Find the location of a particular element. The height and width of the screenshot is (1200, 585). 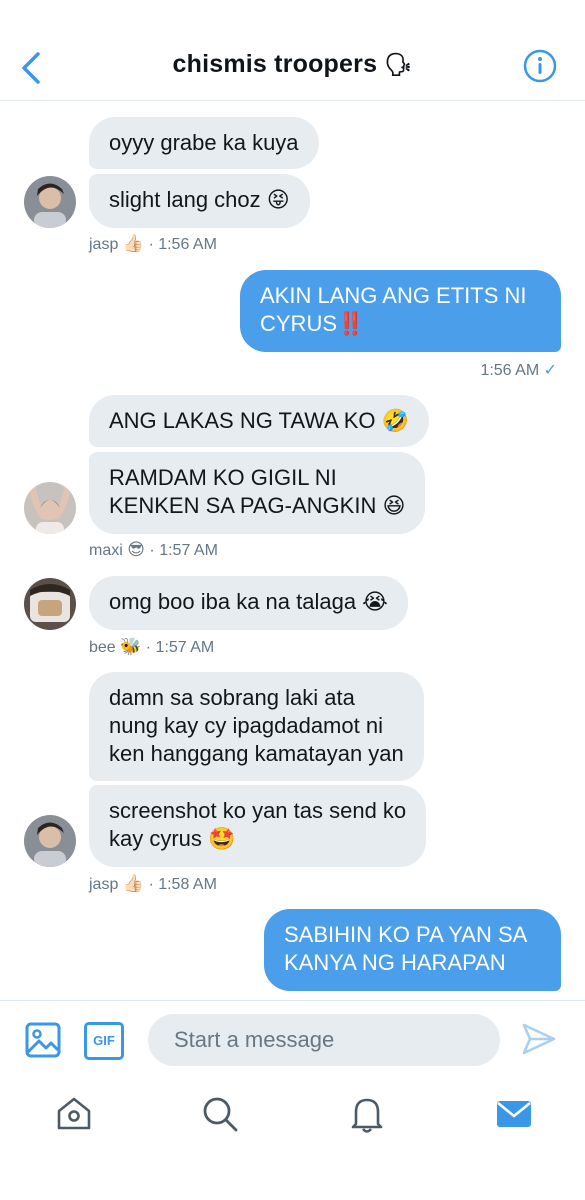

home-icon is located at coordinates (74, 1113).